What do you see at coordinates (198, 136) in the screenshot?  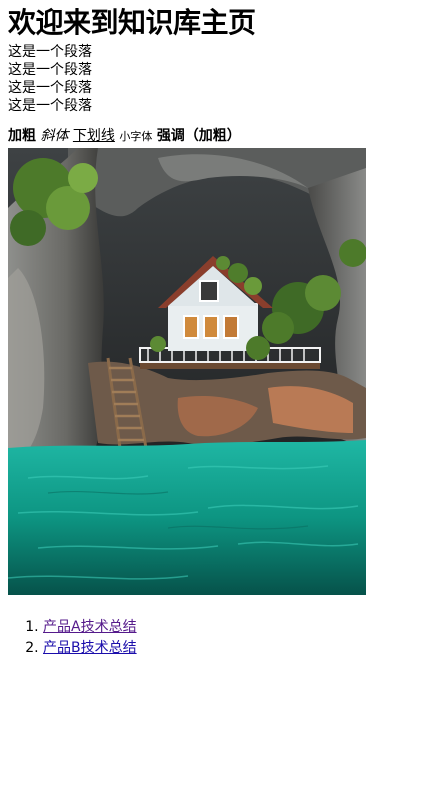 I see `strong-text: 强调（加粗）` at bounding box center [198, 136].